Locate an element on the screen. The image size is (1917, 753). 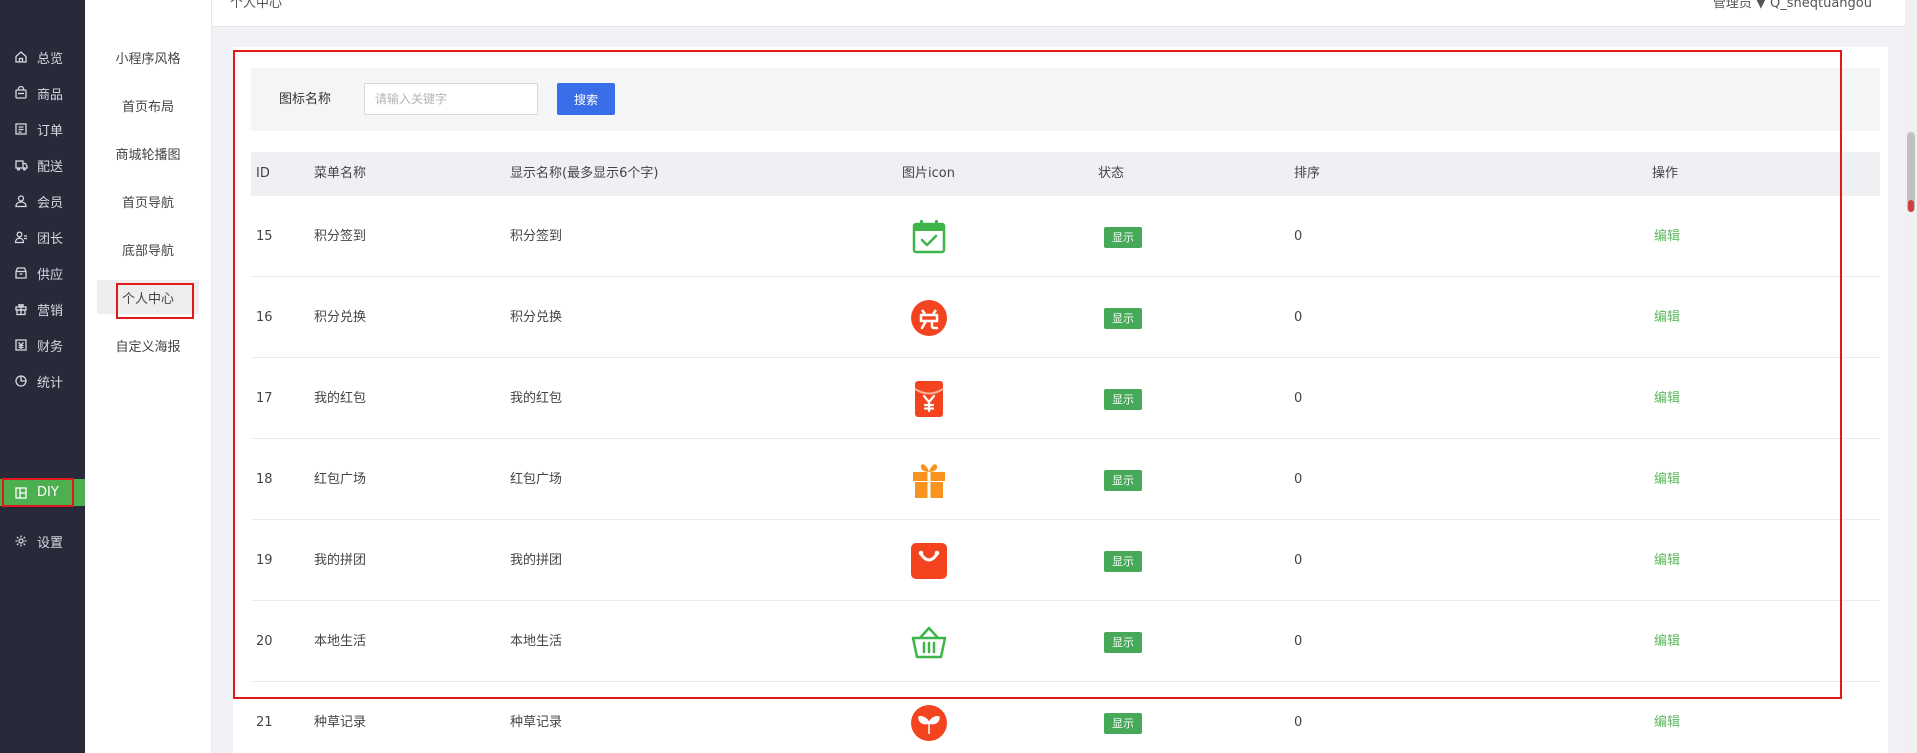
nav-item-leader: 团长 is located at coordinates (42, 237).